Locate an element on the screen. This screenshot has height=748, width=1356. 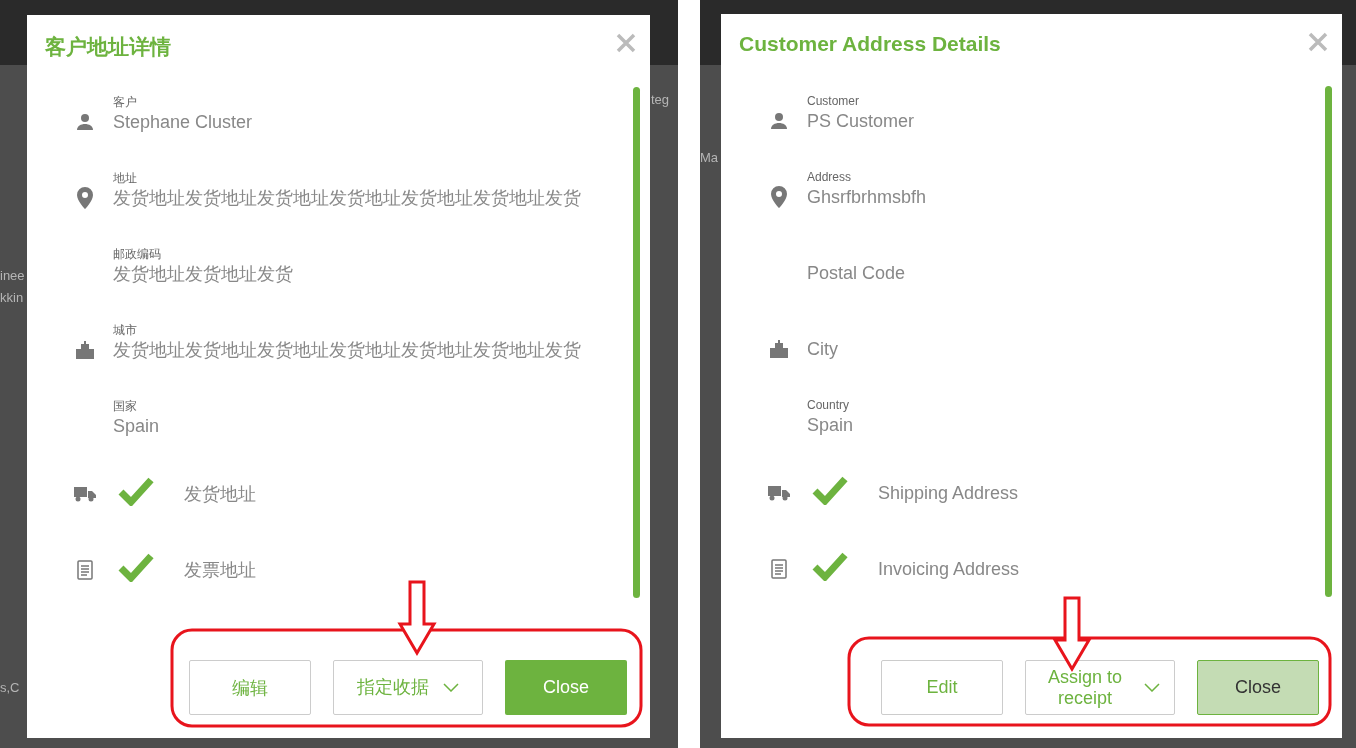
dialog-title: Customer Address Details is located at coordinates (870, 44).